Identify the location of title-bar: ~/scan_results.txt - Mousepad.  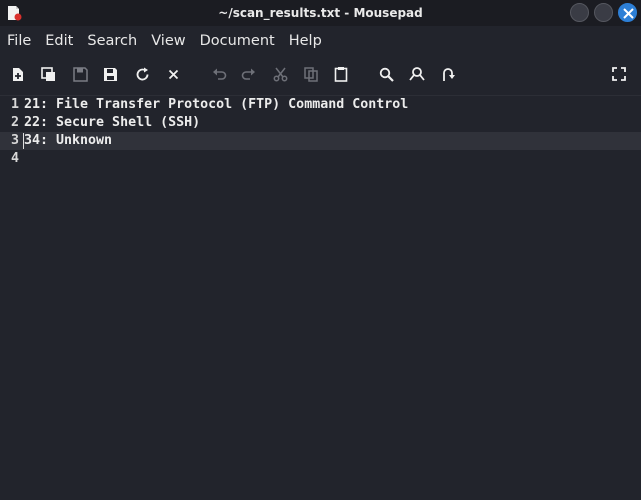
(320, 13).